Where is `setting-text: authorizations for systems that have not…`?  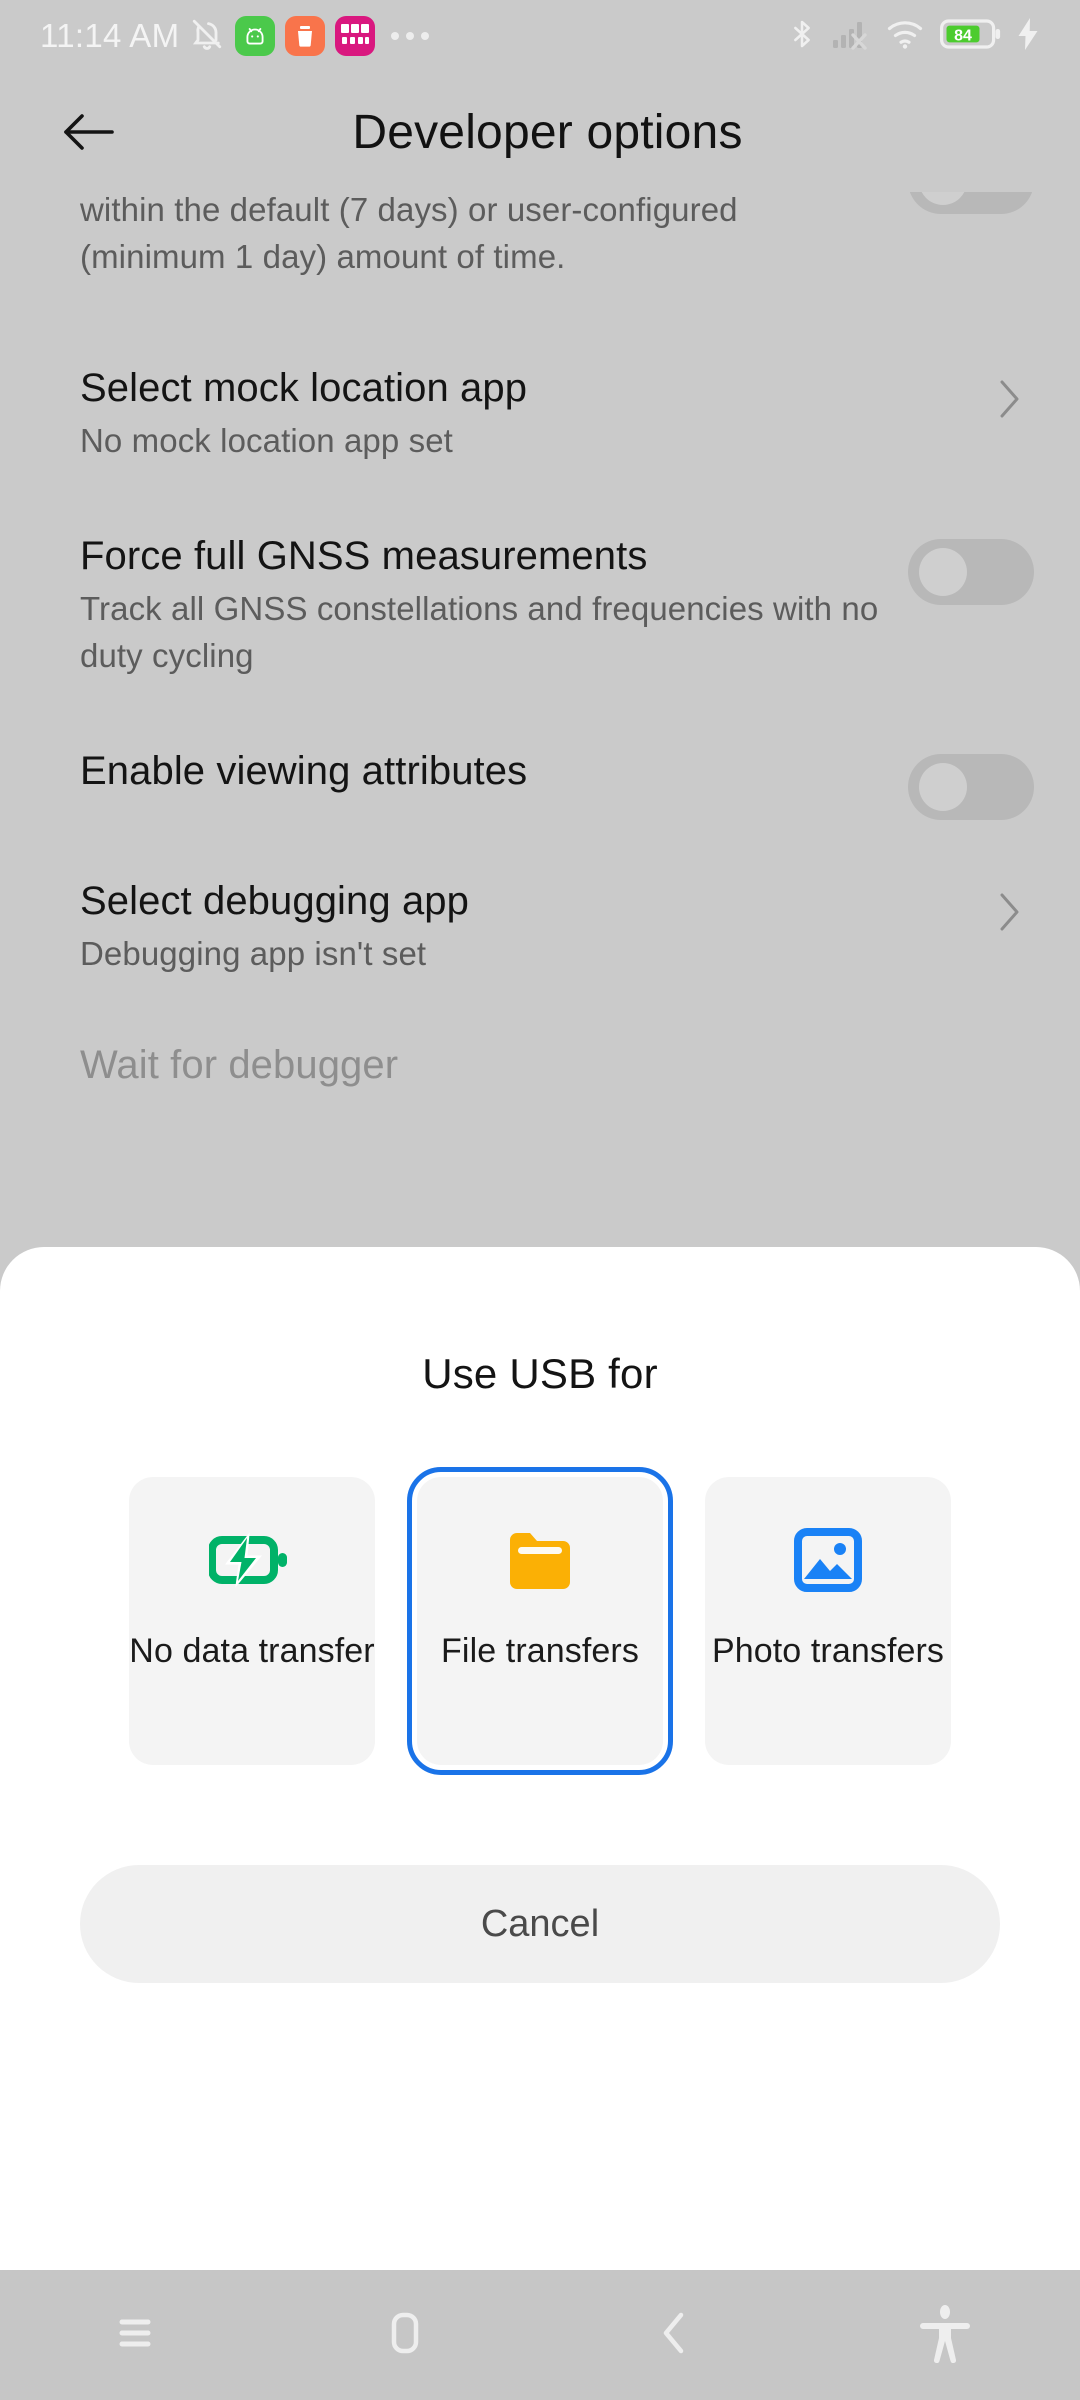 setting-text: authorizations for systems that have not… is located at coordinates (494, 236).